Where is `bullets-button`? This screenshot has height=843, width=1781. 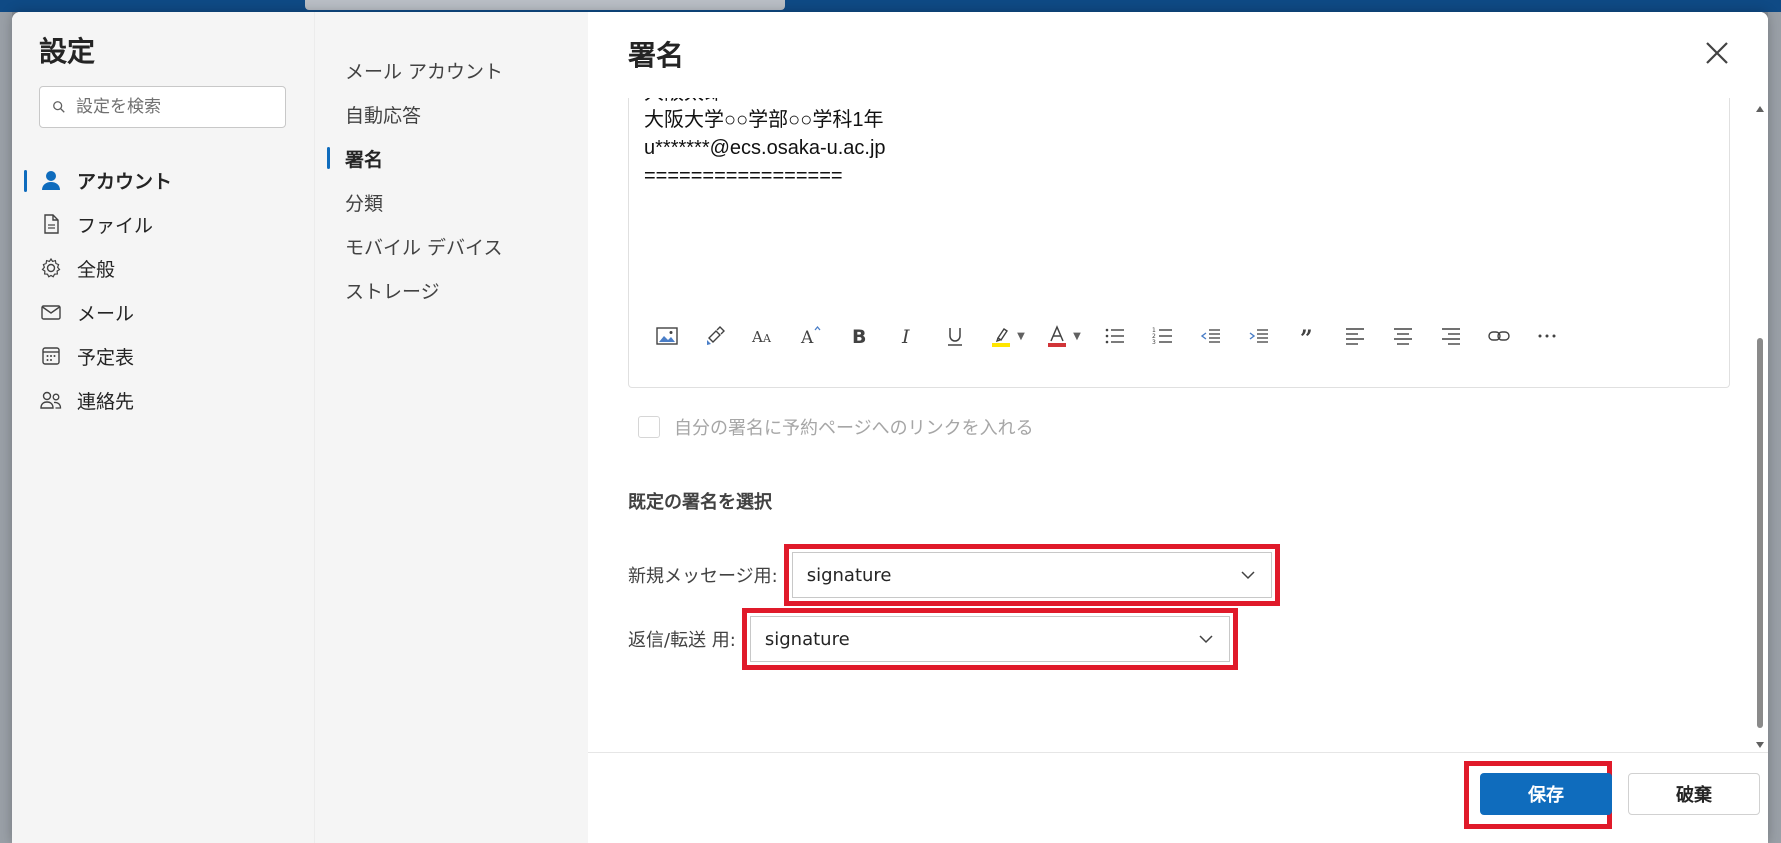
bullets-button is located at coordinates (1115, 336).